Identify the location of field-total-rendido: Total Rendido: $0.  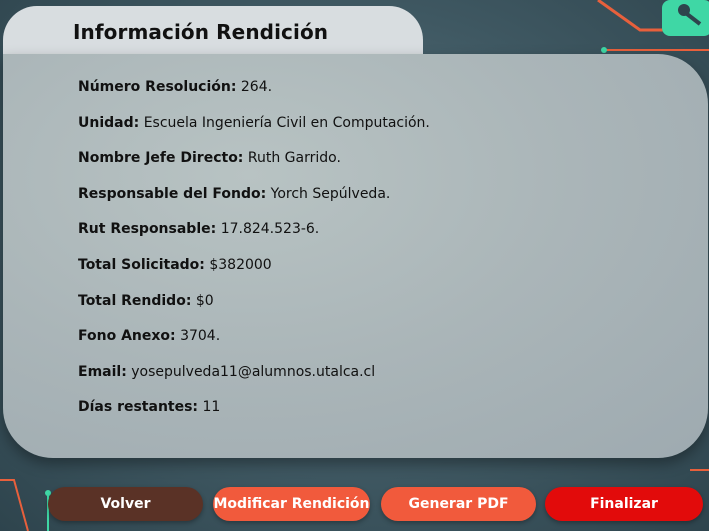
(254, 309).